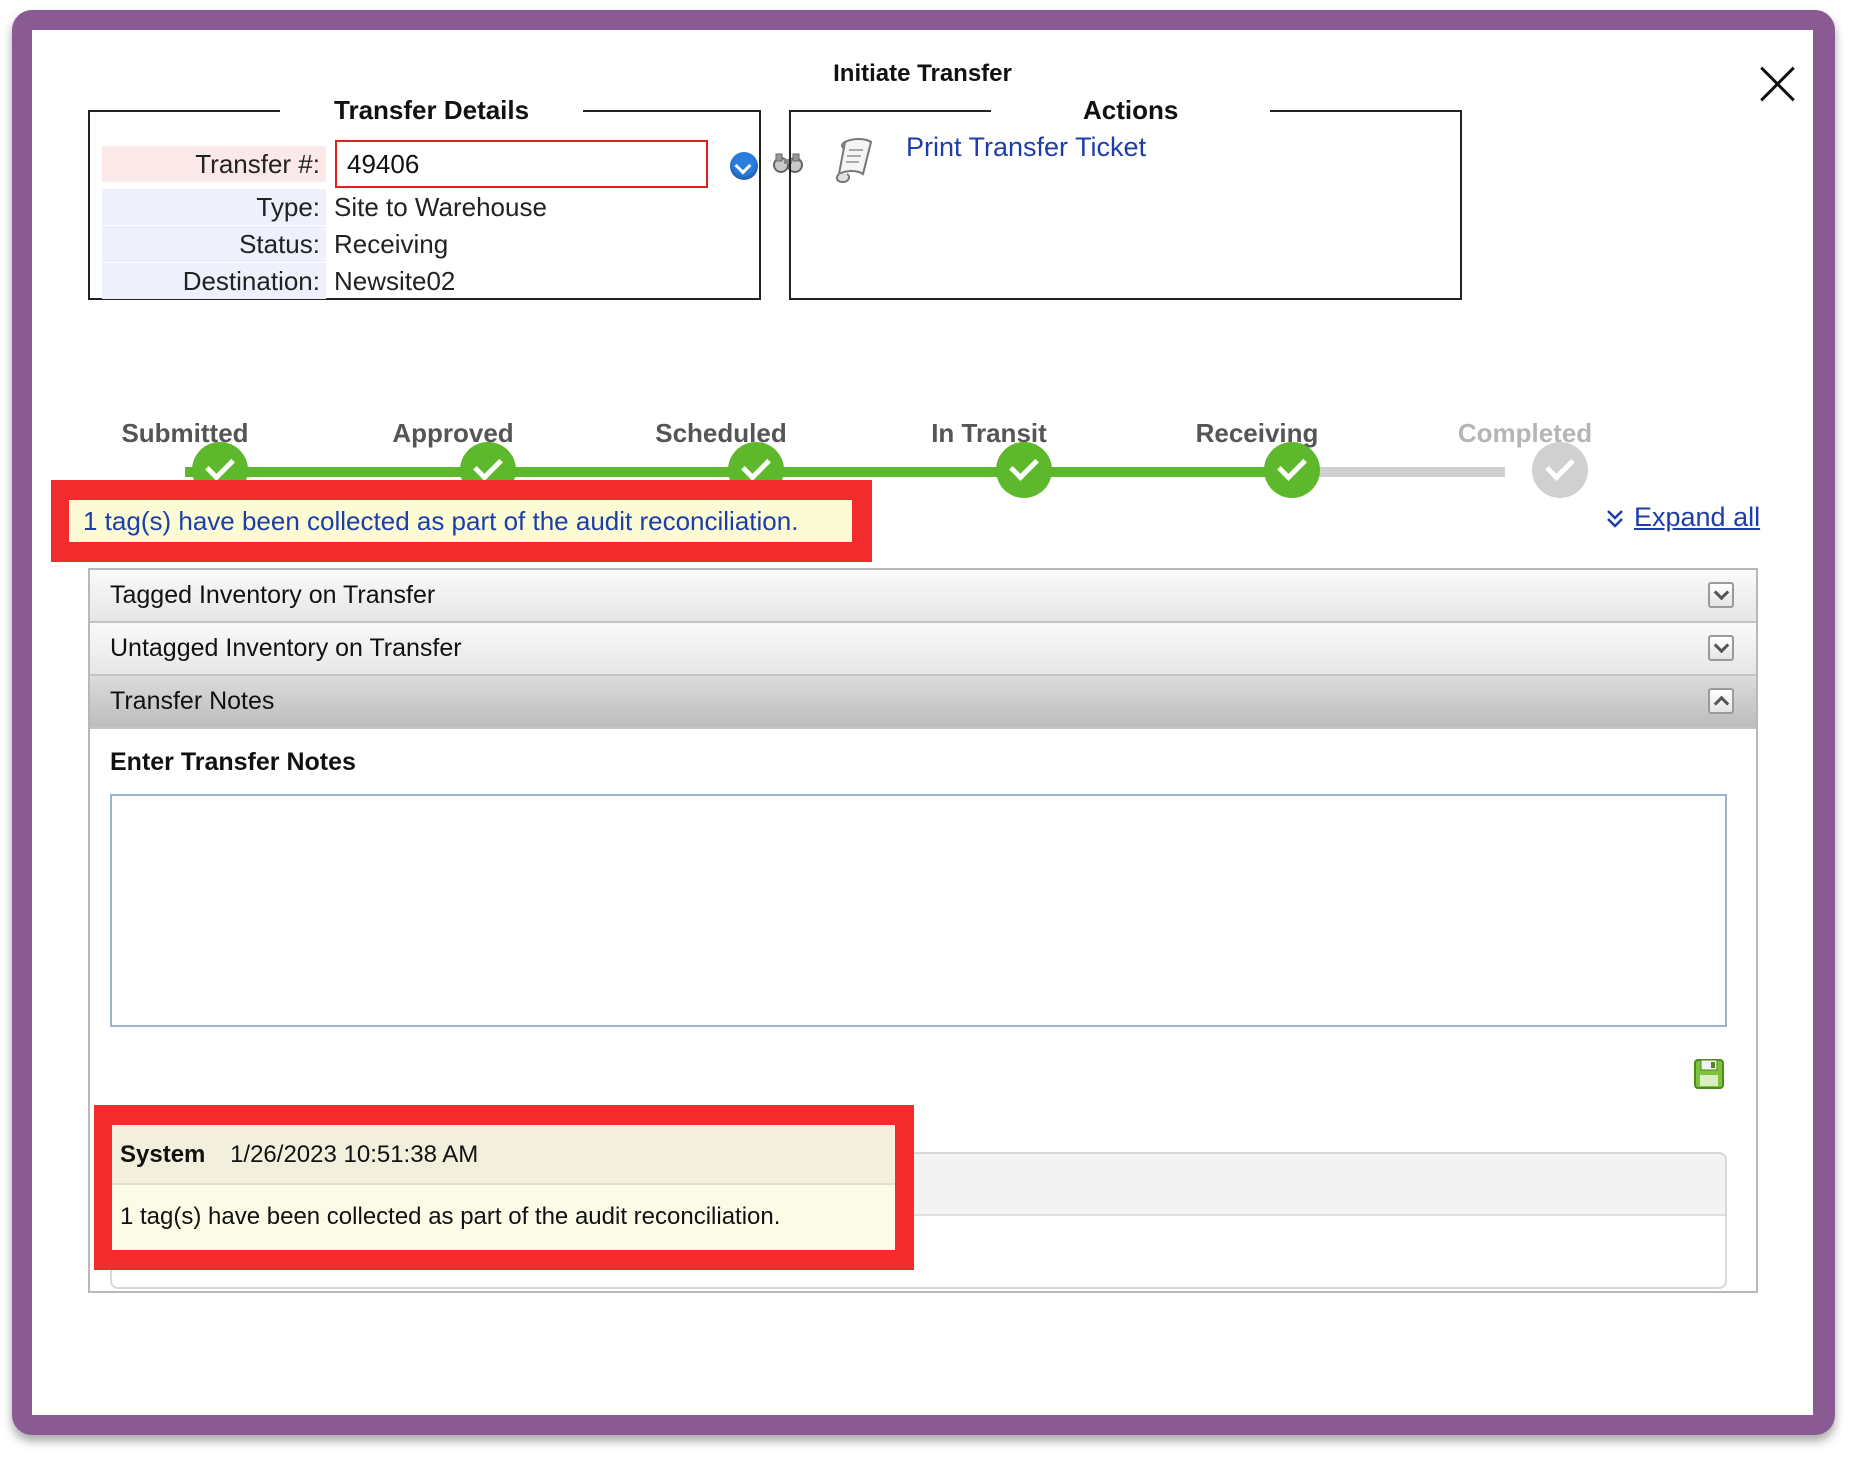 This screenshot has height=1462, width=1860. What do you see at coordinates (503, 1155) in the screenshot?
I see `note-entry-meta: System 1/26/2023 10:51:38 AM` at bounding box center [503, 1155].